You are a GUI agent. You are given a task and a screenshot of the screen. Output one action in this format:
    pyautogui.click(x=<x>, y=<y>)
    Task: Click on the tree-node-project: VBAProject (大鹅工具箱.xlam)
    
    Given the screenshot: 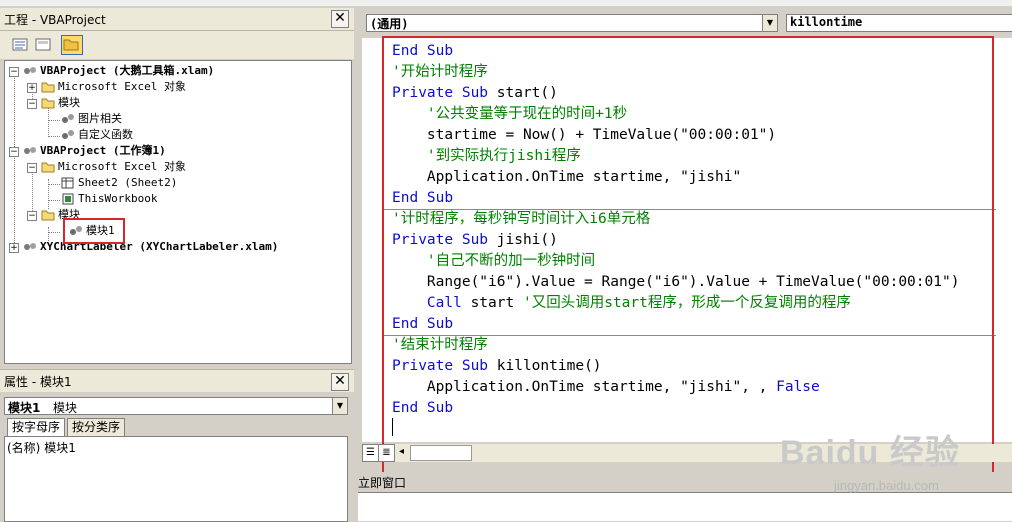 What is the action you would take?
    pyautogui.click(x=118, y=71)
    